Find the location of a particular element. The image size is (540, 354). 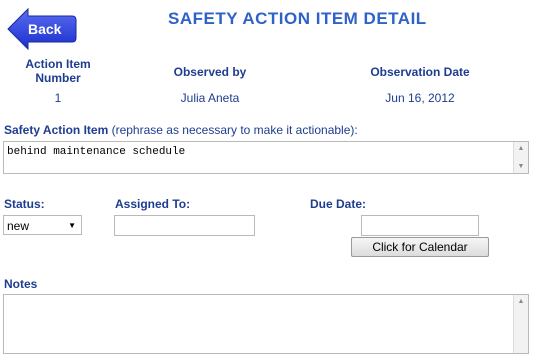

assigned-to-label: Assigned To: is located at coordinates (153, 204).